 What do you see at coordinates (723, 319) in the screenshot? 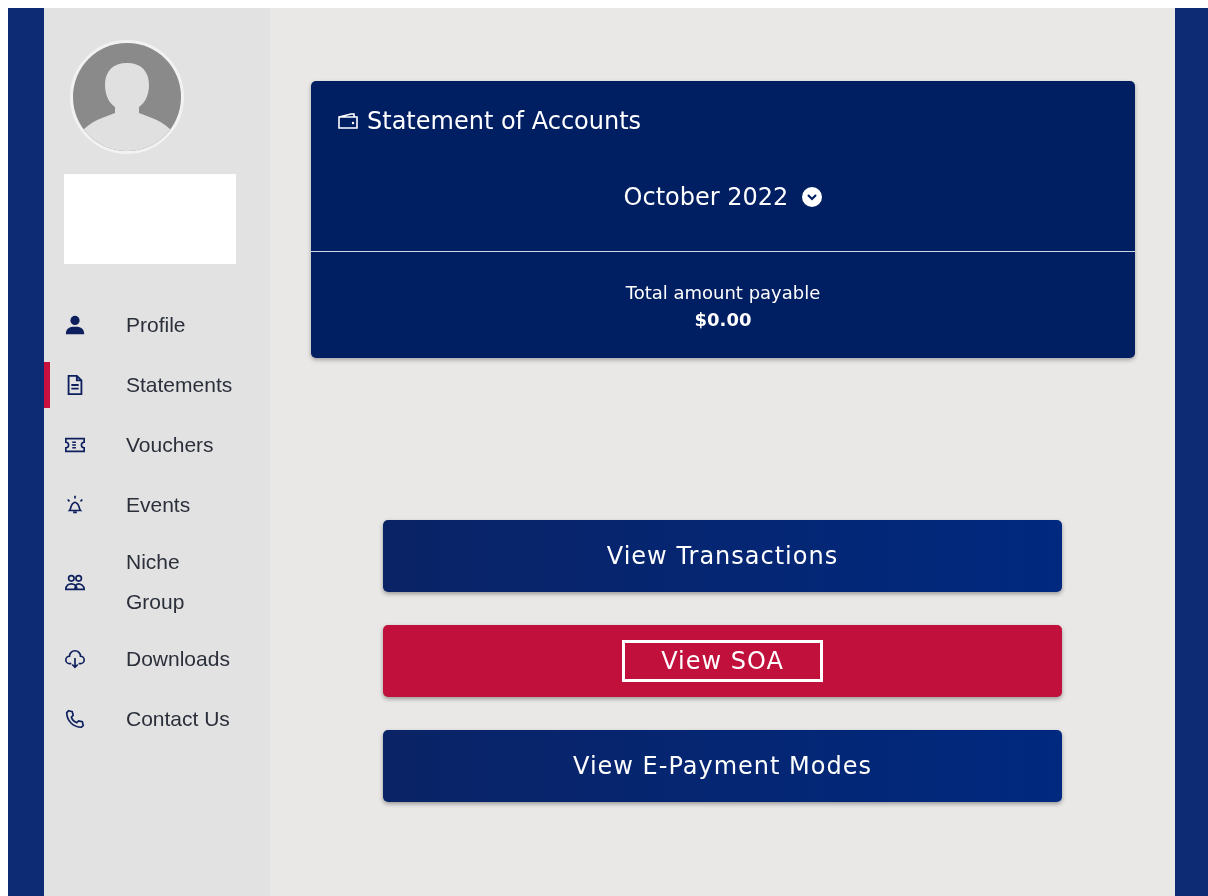
I see `total-amount: $0.00` at bounding box center [723, 319].